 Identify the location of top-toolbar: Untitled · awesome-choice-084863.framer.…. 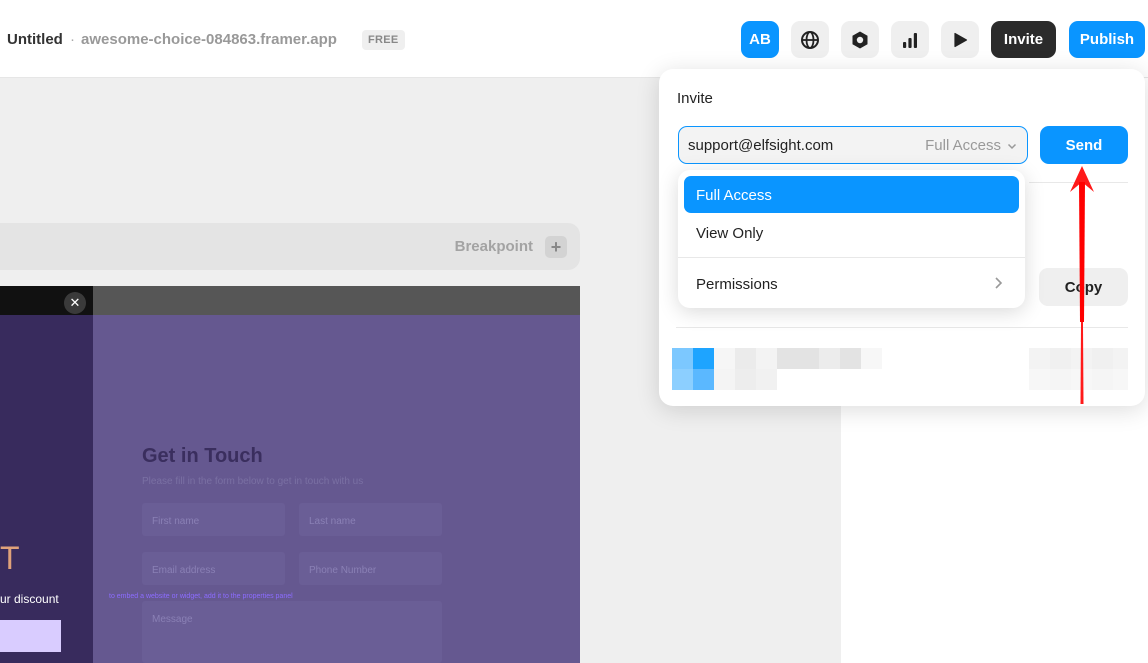
(574, 39).